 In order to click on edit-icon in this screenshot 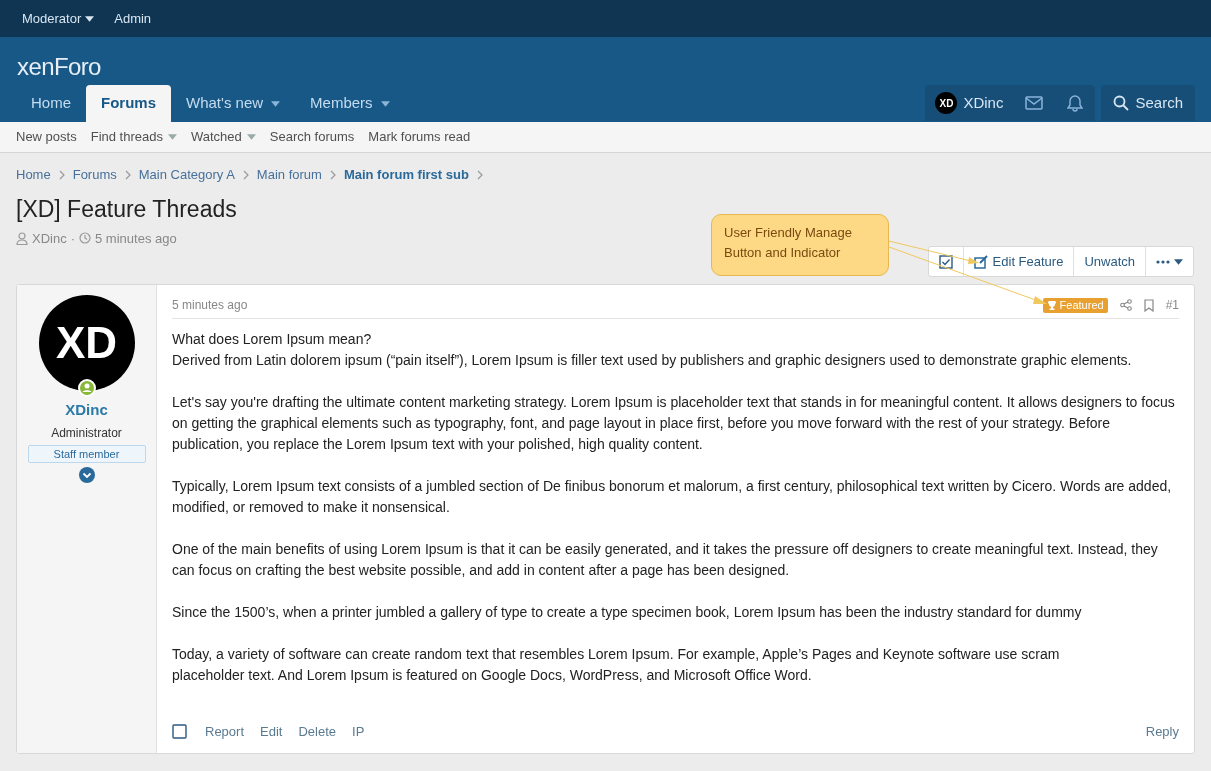, I will do `click(980, 261)`.